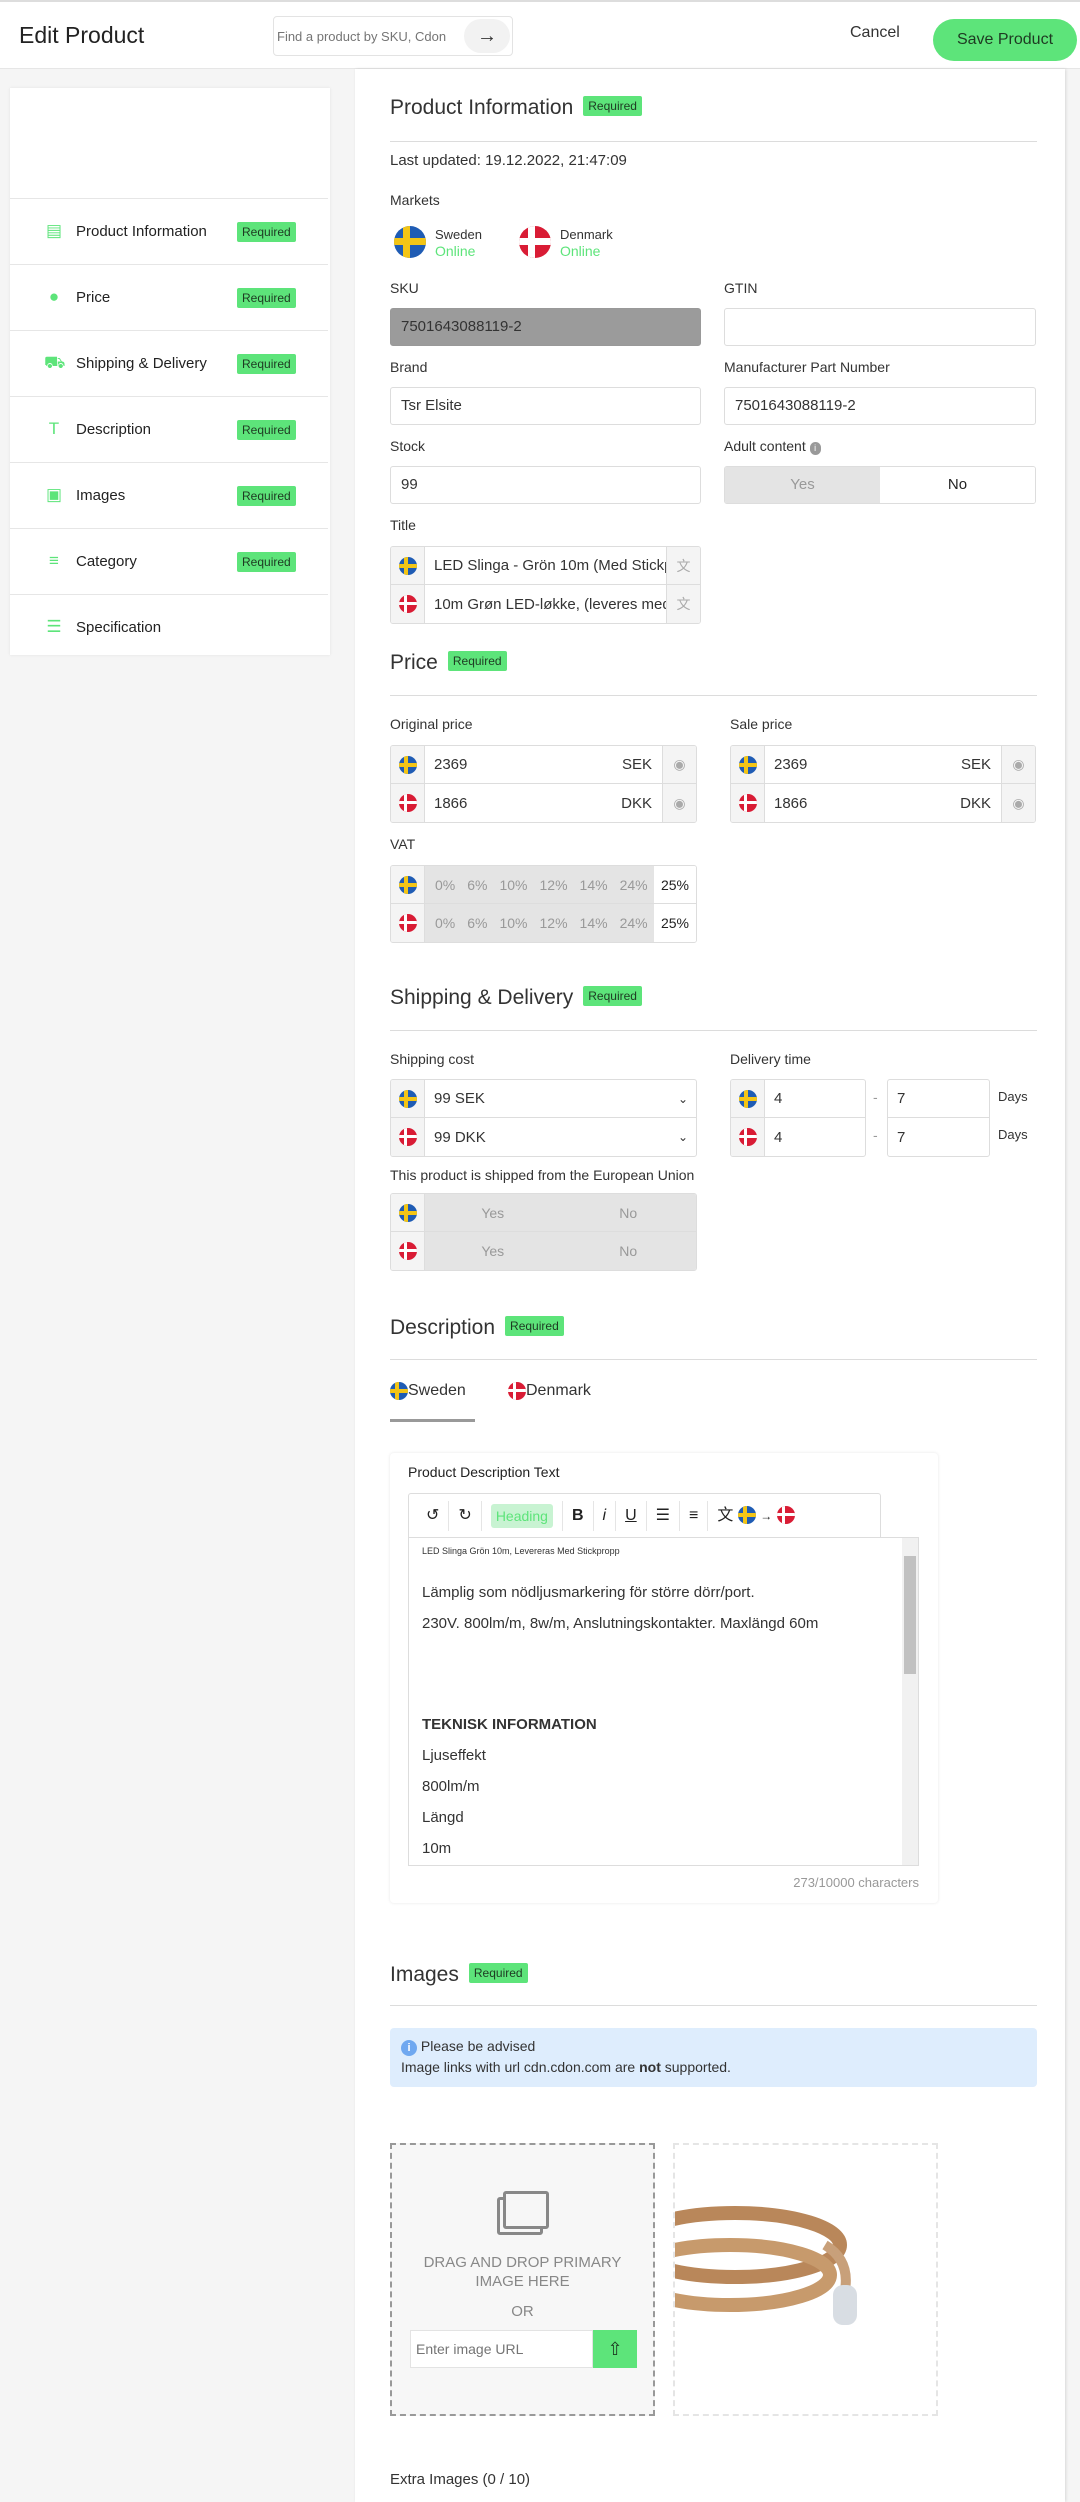 The height and width of the screenshot is (2502, 1080). I want to click on eu-yes-se: Yes, so click(493, 1212).